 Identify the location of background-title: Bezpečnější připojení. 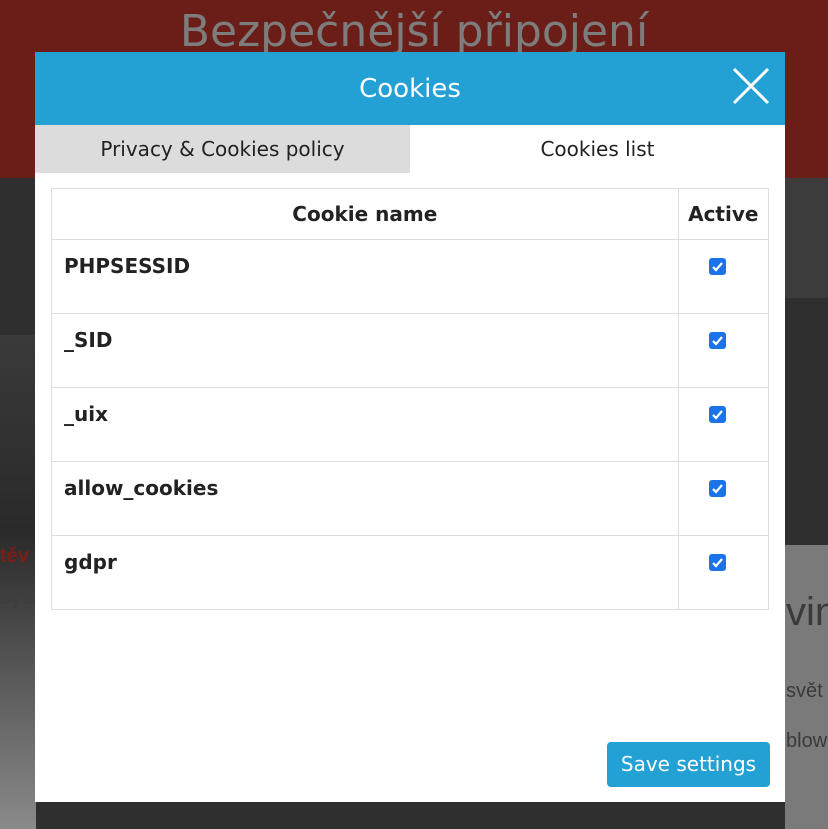
(414, 31).